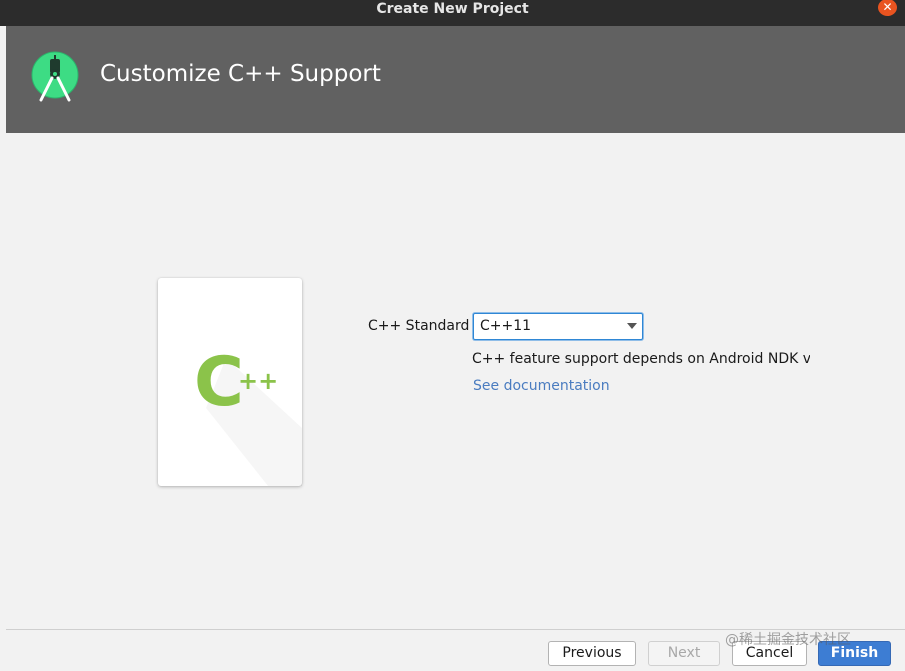 Image resolution: width=905 pixels, height=671 pixels. Describe the element at coordinates (541, 386) in the screenshot. I see `see-documentation-link: See documentation` at that location.